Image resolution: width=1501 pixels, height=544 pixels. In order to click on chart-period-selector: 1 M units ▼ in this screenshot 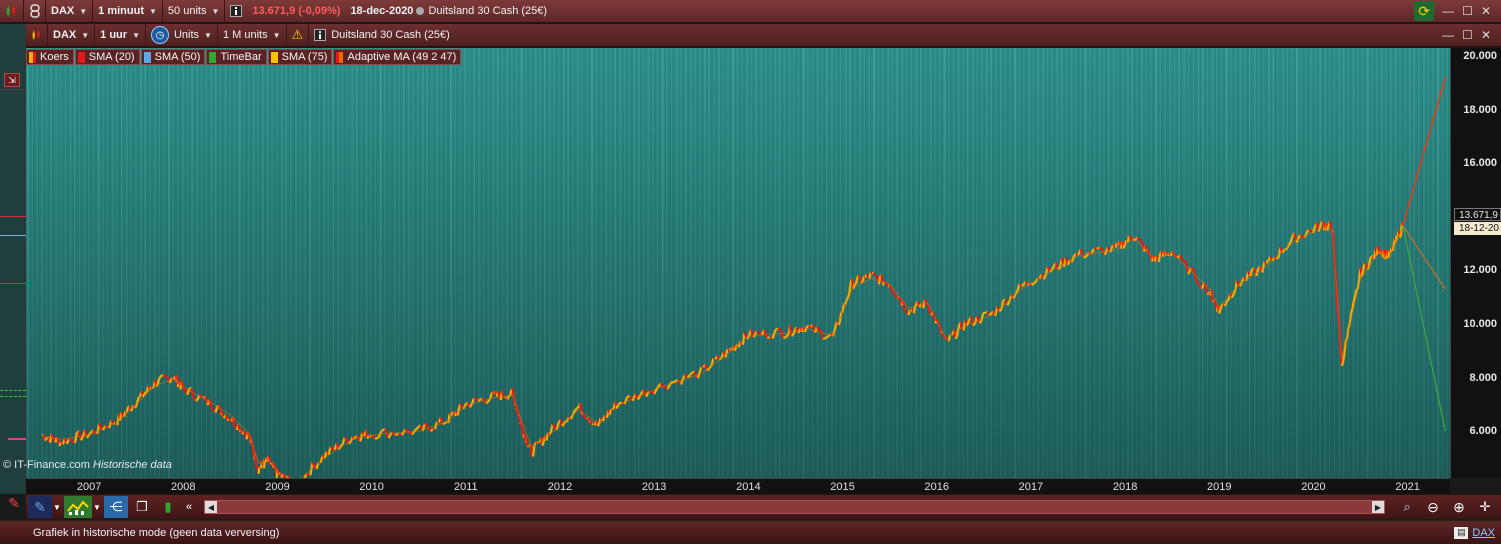, I will do `click(252, 35)`.